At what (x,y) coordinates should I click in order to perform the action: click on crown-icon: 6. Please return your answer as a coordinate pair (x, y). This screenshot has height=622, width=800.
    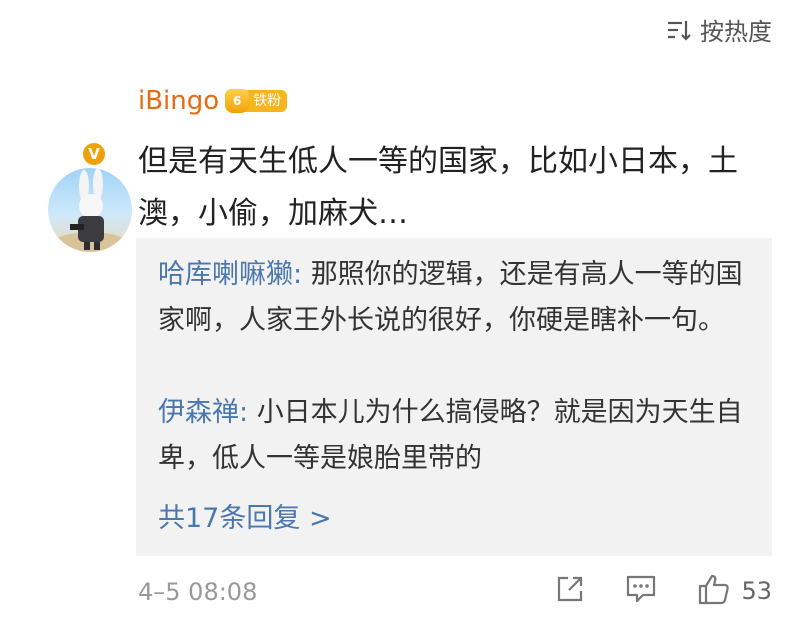
    Looking at the image, I should click on (237, 101).